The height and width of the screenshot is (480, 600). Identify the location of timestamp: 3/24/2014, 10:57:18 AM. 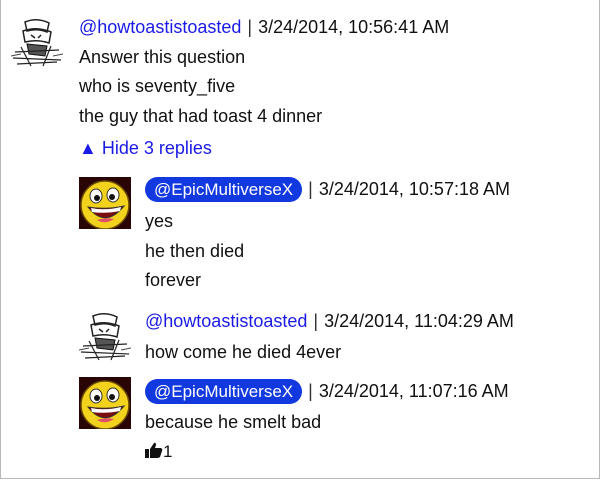
(414, 189).